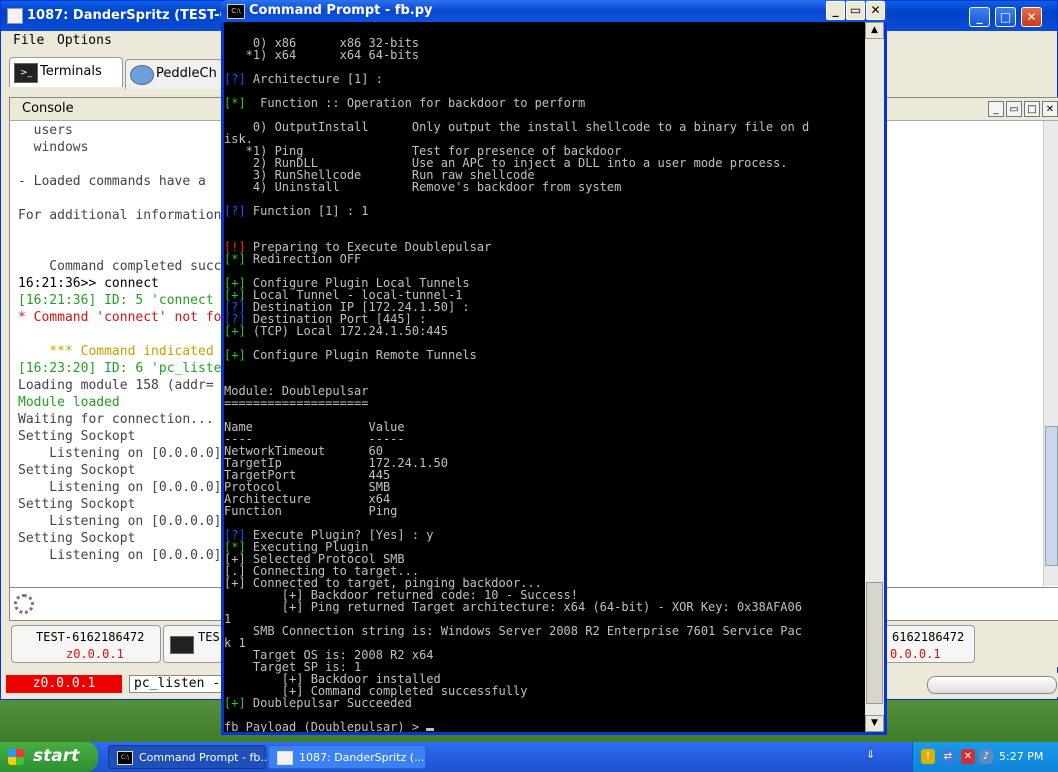  I want to click on console-scroll-thumb, so click(1051, 496).